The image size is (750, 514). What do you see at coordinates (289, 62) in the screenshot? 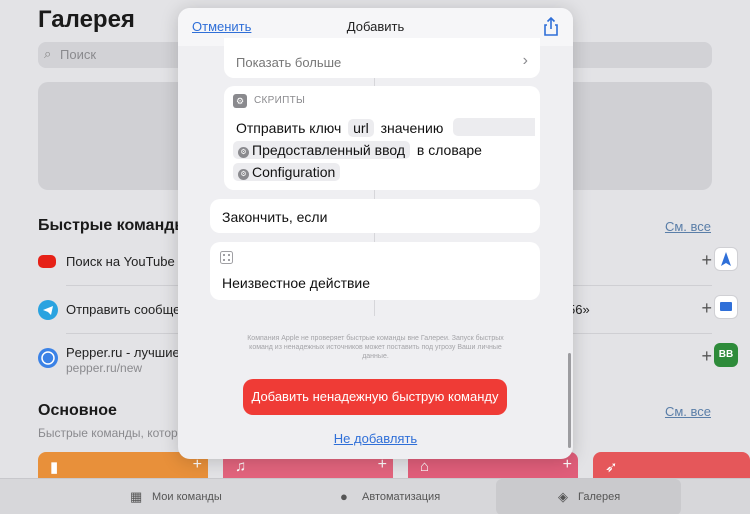
I see `show-more-label: Показать больше` at bounding box center [289, 62].